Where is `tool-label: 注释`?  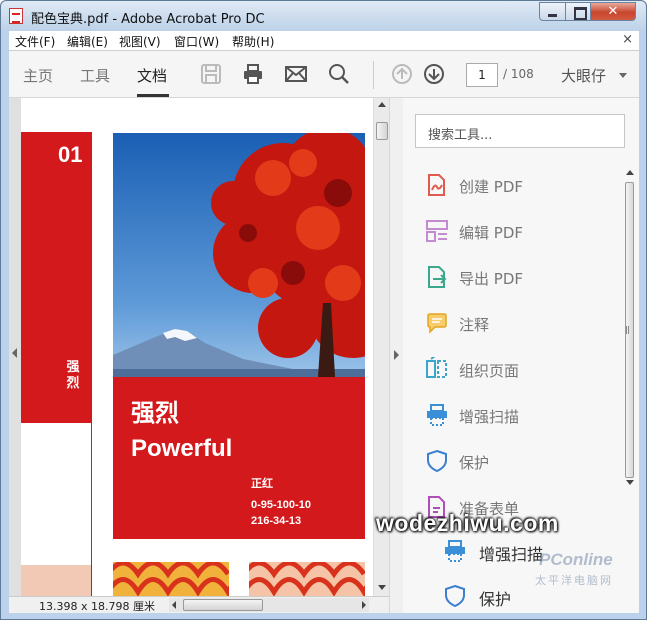
tool-label: 注释 is located at coordinates (474, 325).